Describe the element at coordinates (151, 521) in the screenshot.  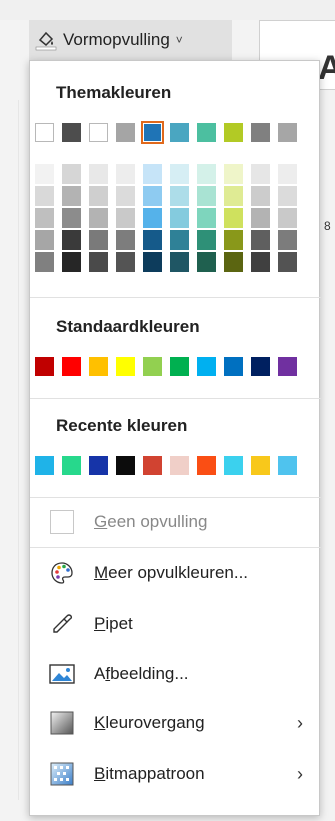
I see `no-fill-label: Geen opvulling` at that location.